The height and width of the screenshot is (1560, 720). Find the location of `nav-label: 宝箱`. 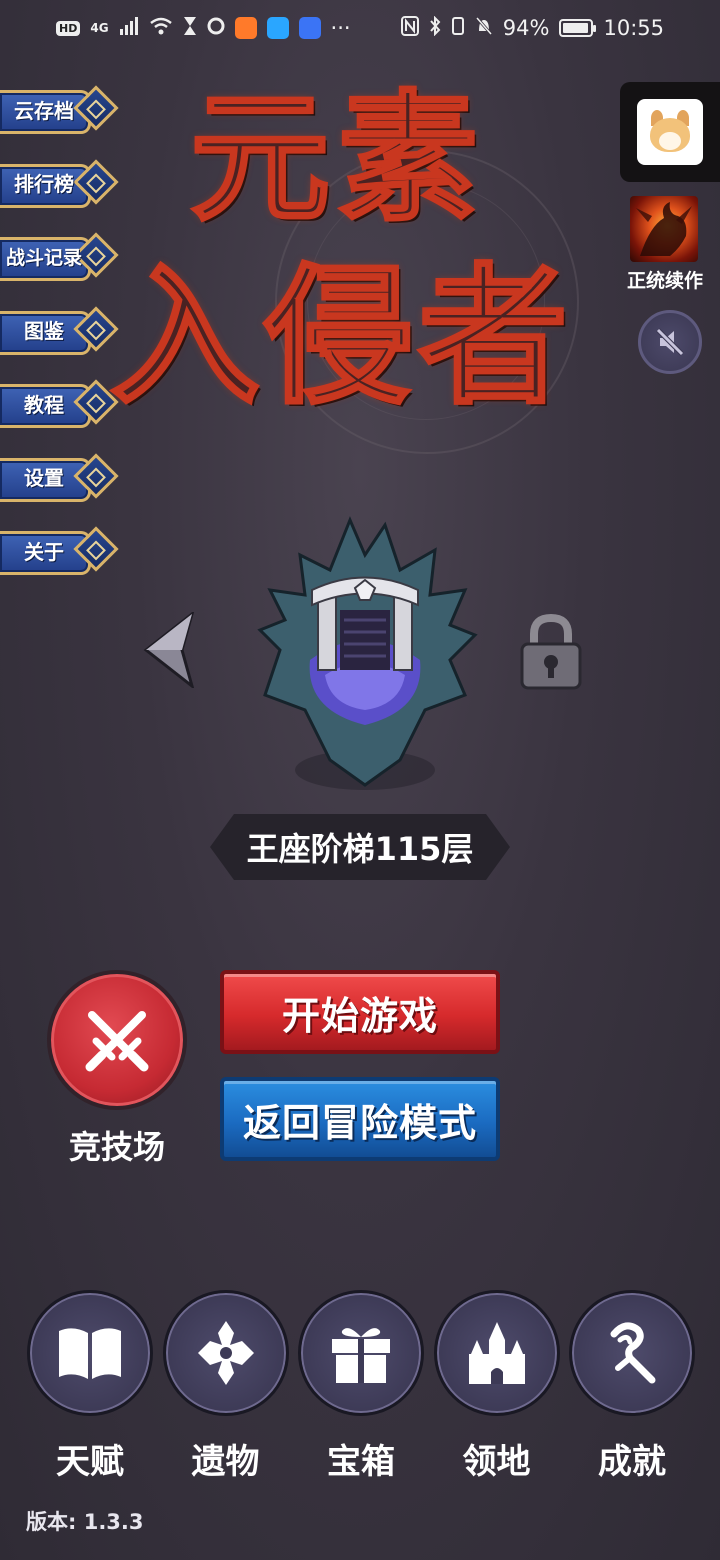

nav-label: 宝箱 is located at coordinates (361, 1462).